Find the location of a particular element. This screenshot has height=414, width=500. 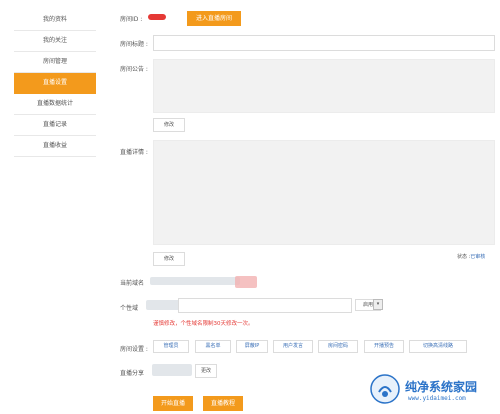

status-value: 已审核 is located at coordinates (478, 257).